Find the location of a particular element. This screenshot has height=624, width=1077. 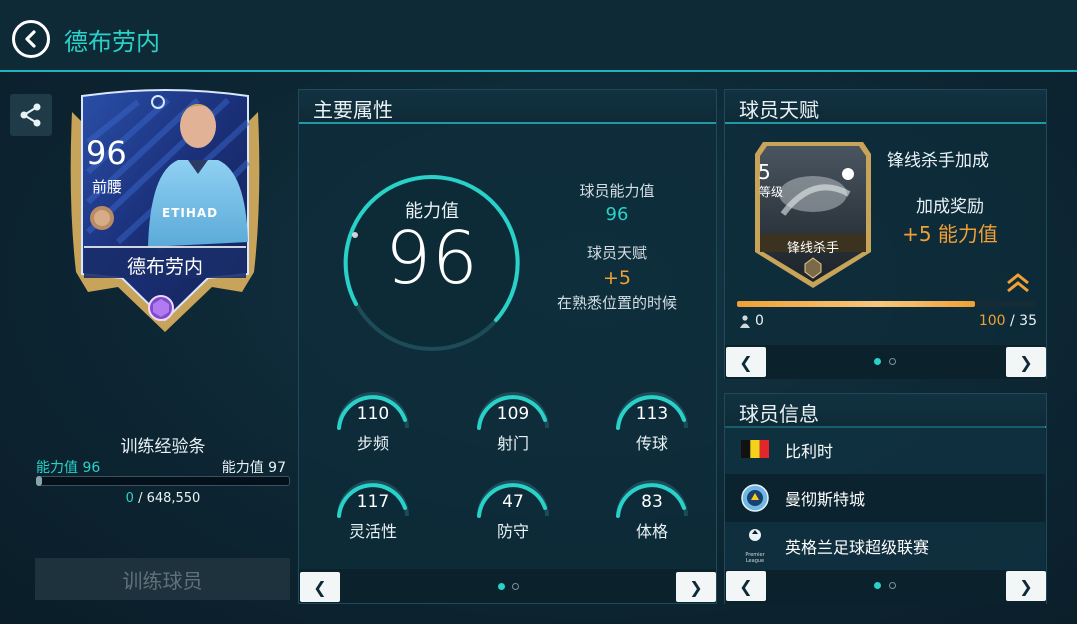

talent-right-total: / 35 is located at coordinates (1023, 321).